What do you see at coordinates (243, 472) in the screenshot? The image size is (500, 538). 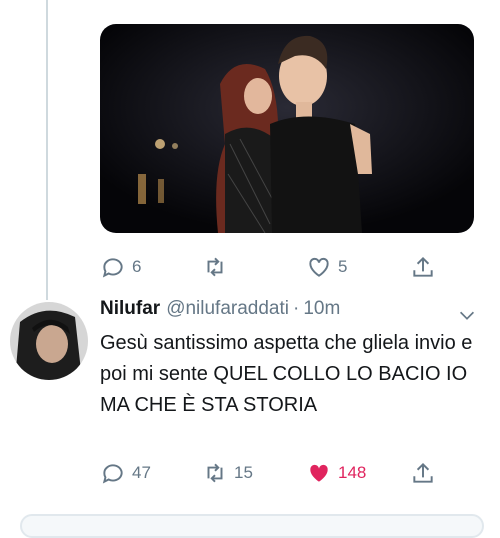 I see `retweet-count: 15` at bounding box center [243, 472].